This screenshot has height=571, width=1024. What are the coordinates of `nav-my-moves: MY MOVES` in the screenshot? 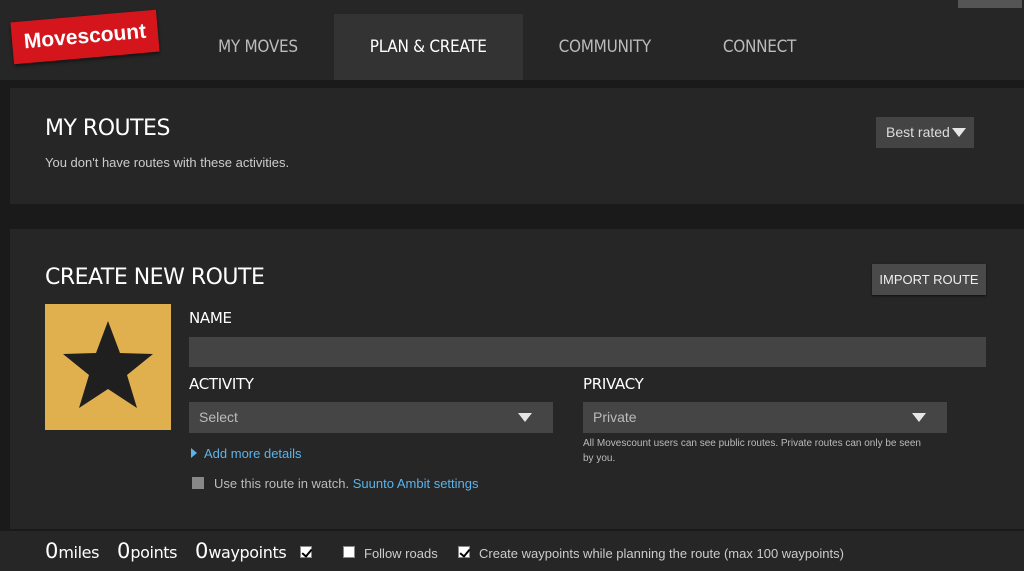 It's located at (258, 47).